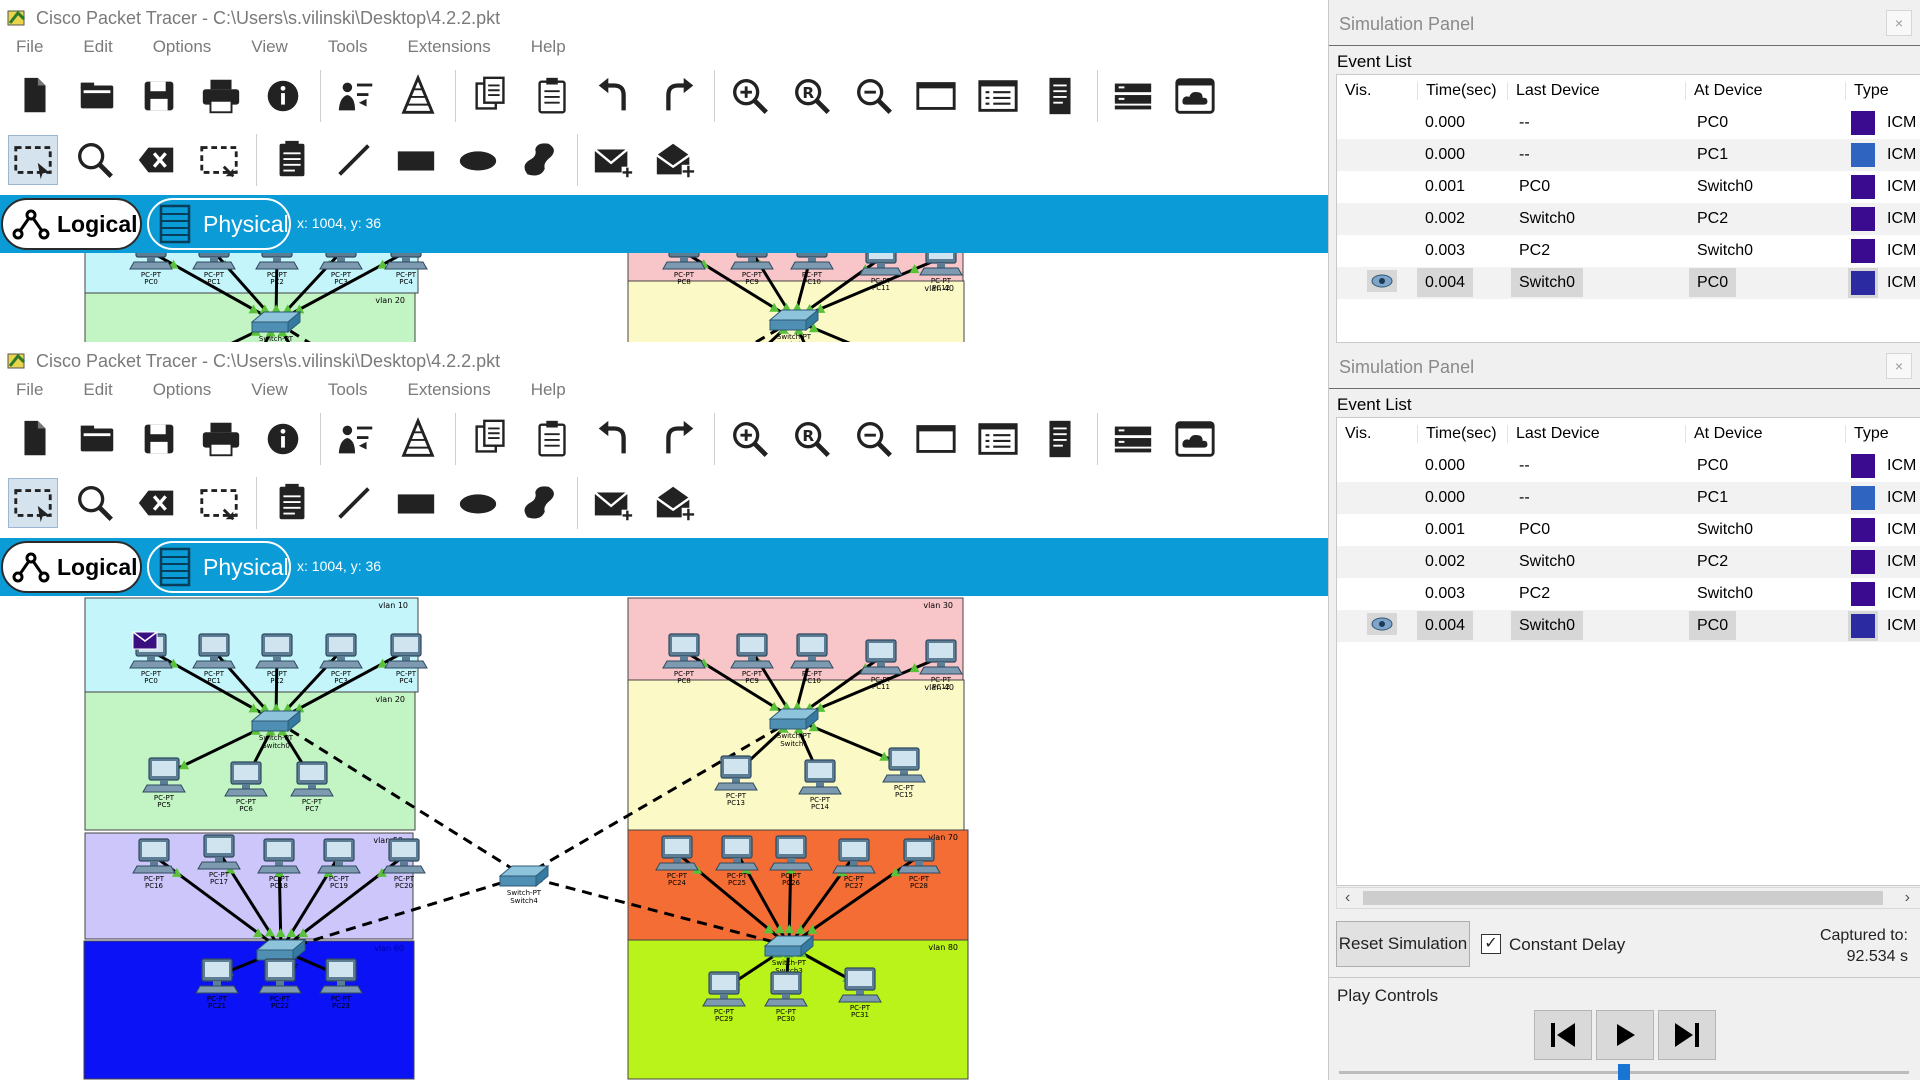 This screenshot has height=1080, width=1920. Describe the element at coordinates (1687, 1035) in the screenshot. I see `forward-button` at that location.